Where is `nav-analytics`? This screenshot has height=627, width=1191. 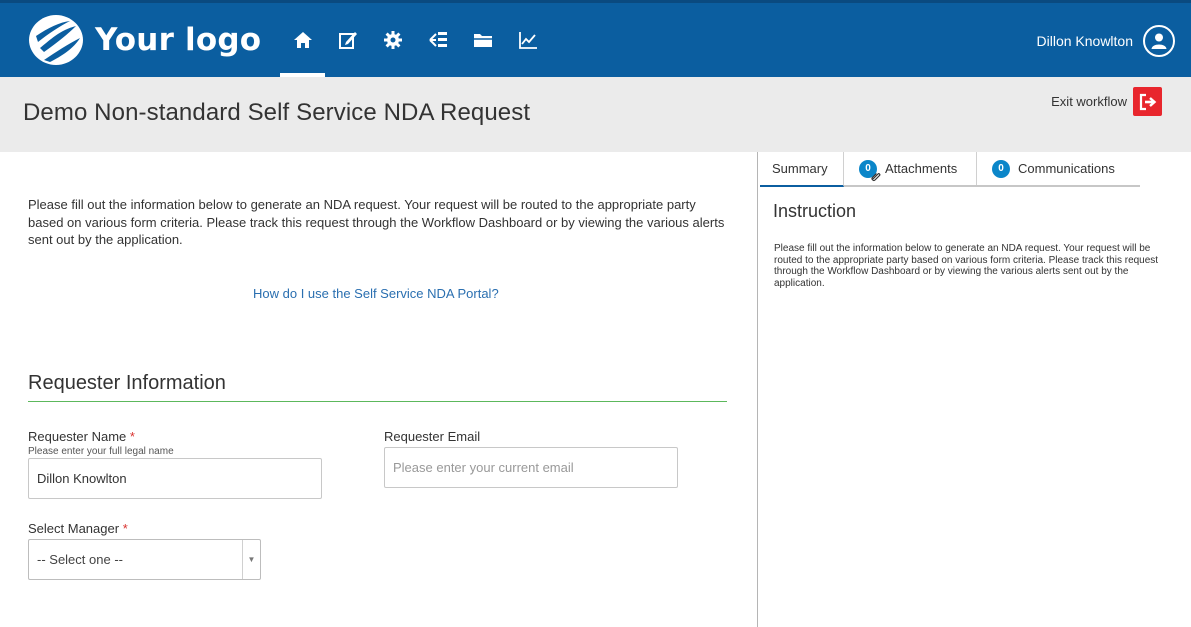 nav-analytics is located at coordinates (527, 40).